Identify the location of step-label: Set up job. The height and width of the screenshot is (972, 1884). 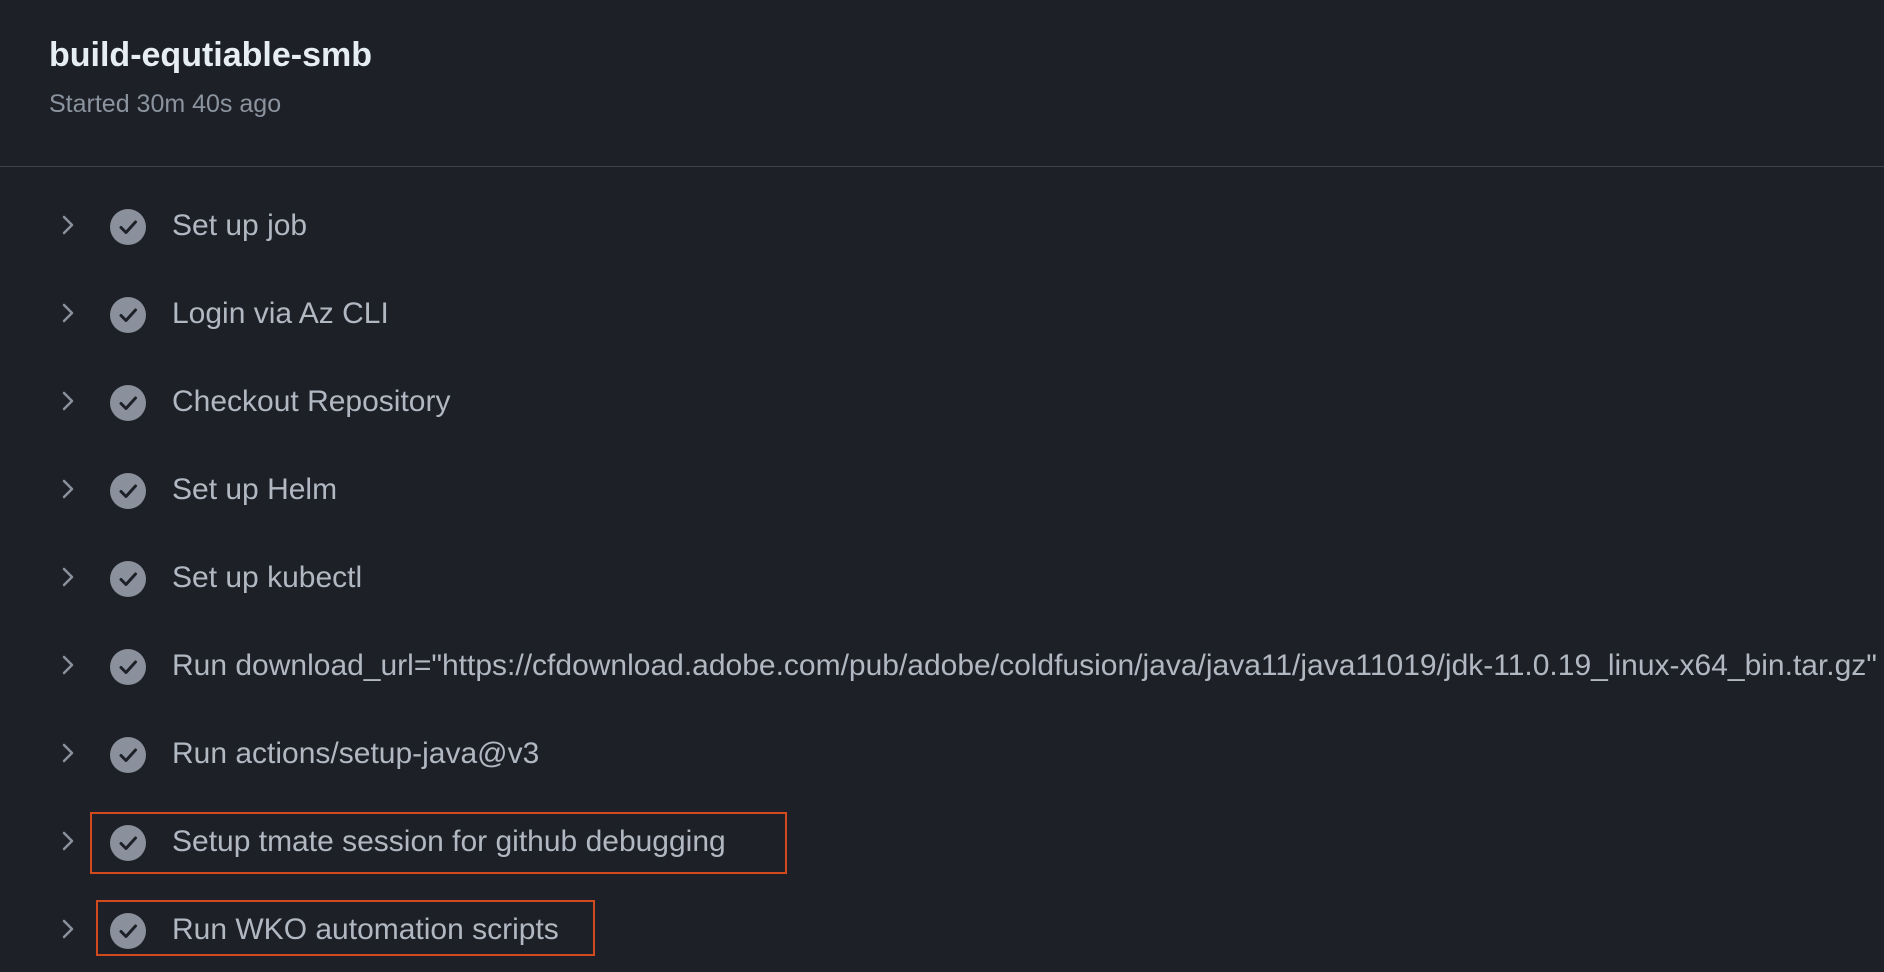
(240, 225).